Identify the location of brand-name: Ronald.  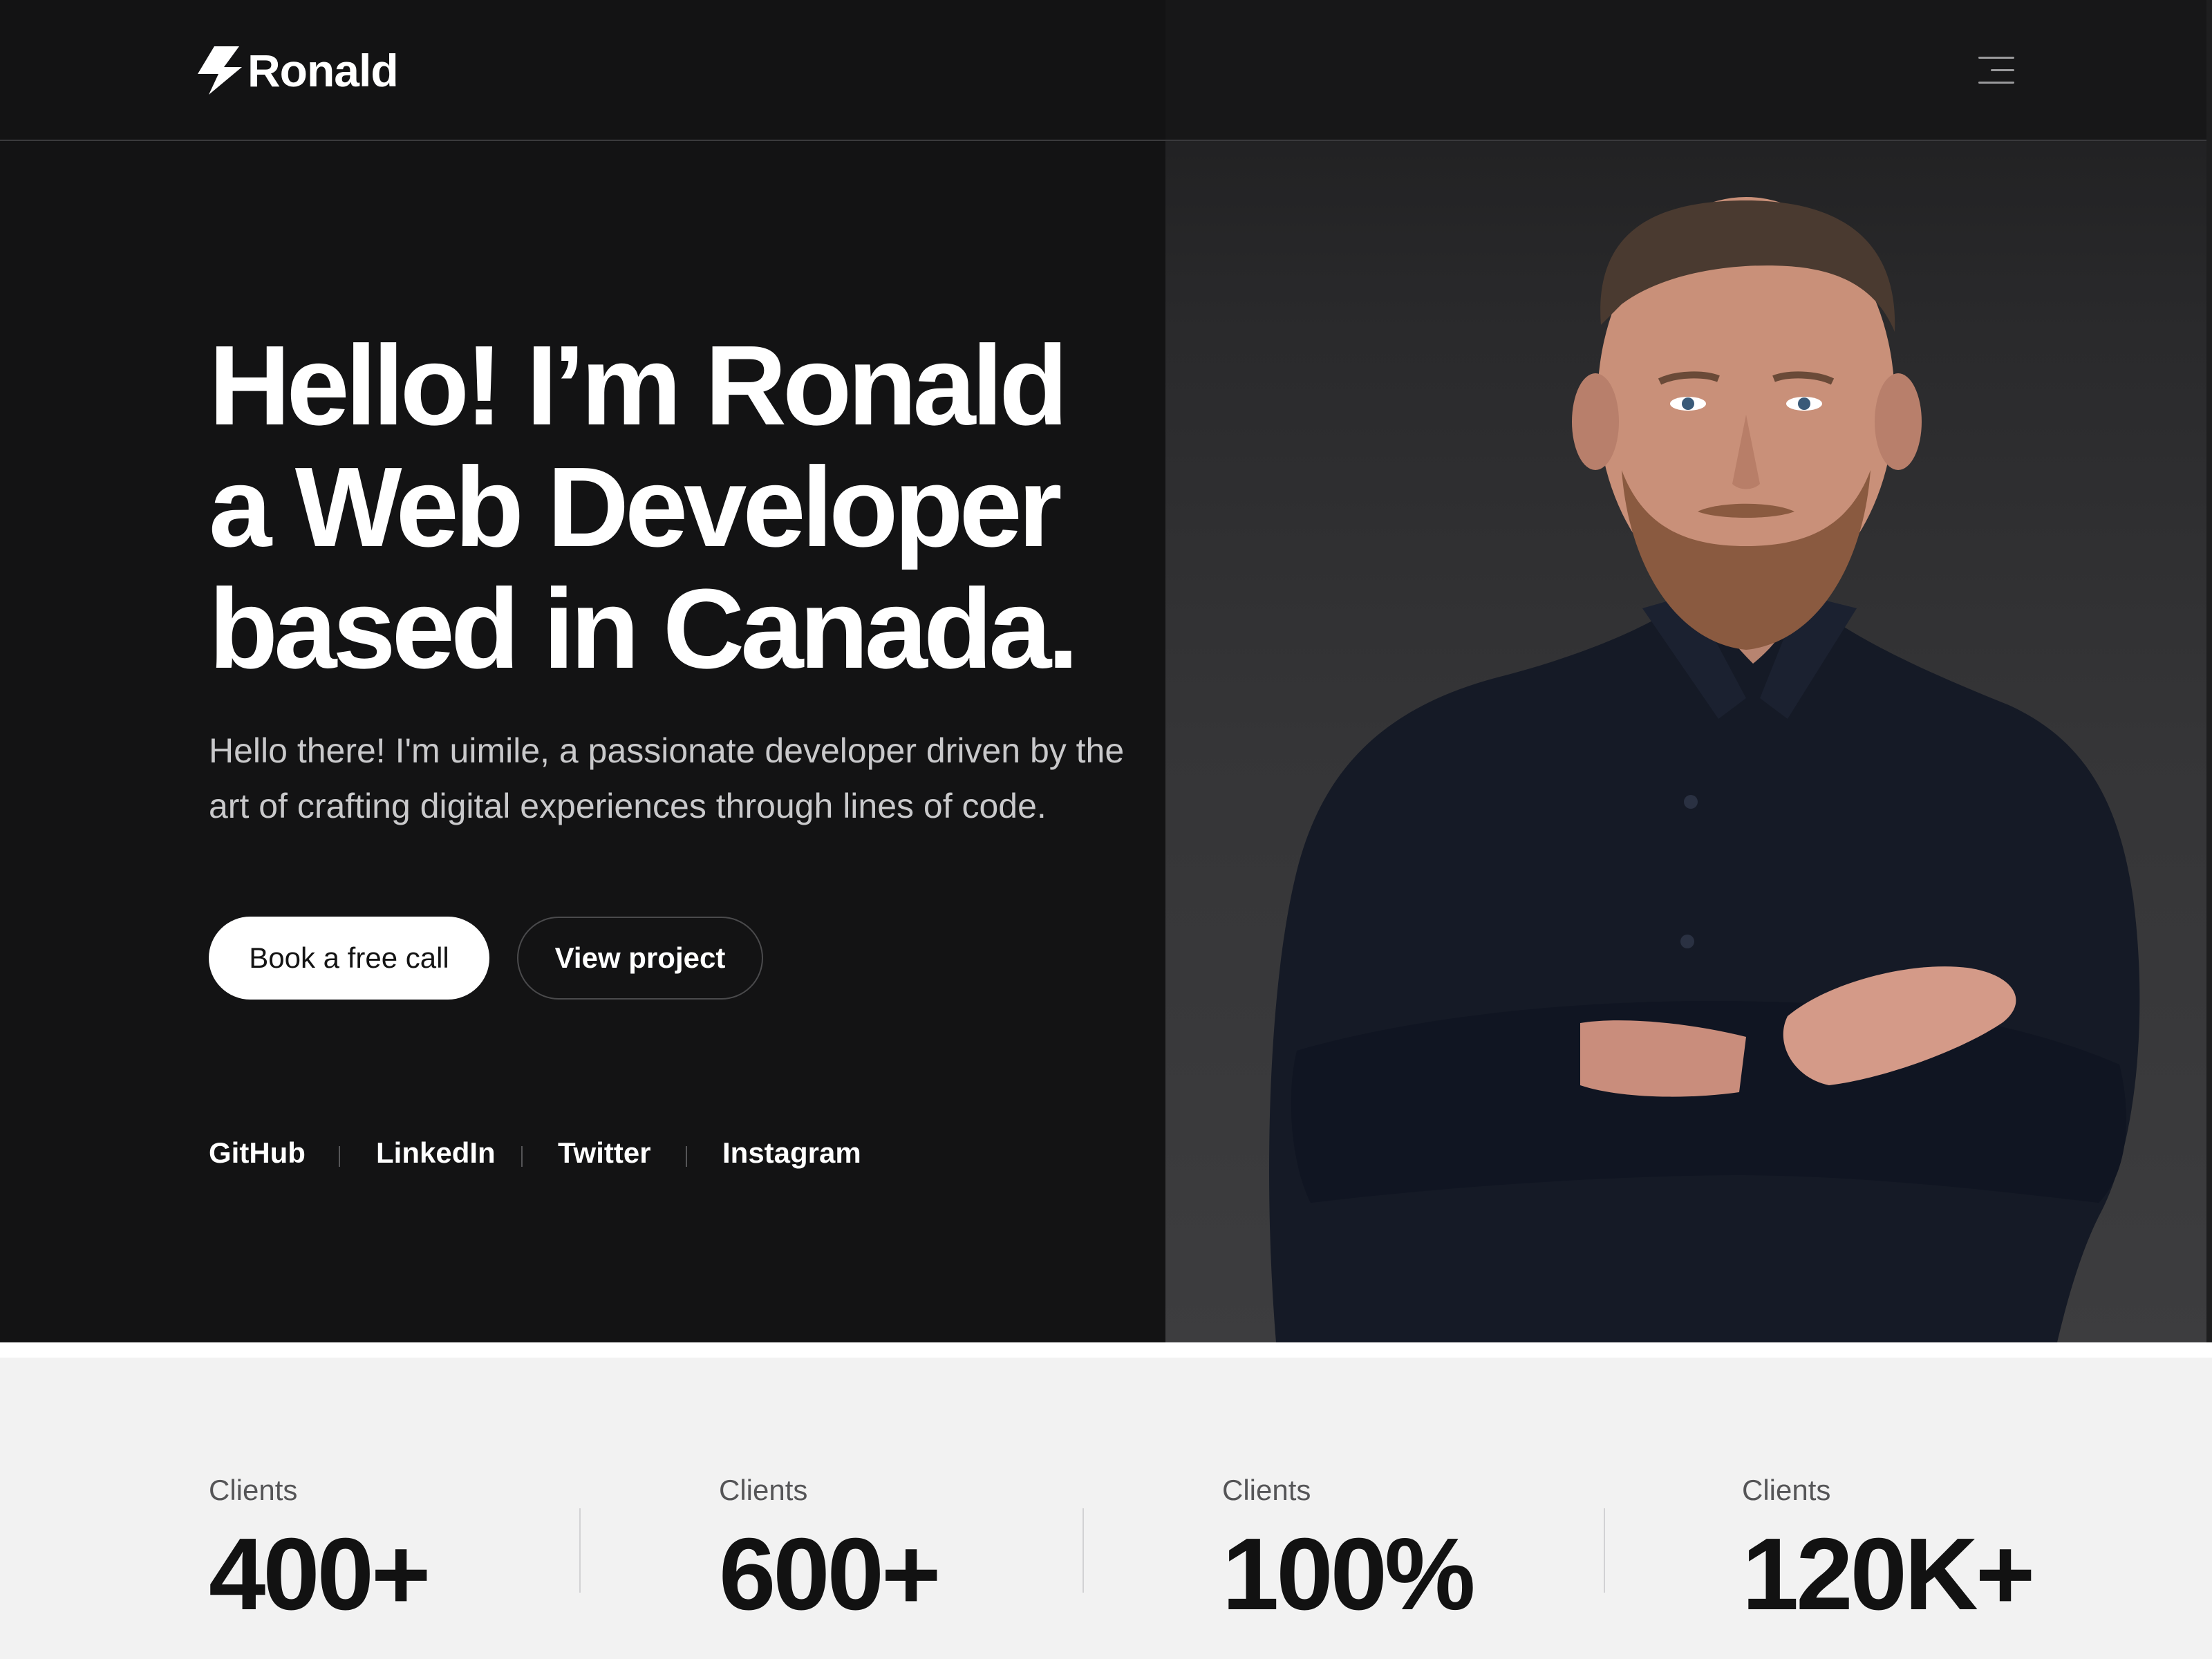
(323, 70).